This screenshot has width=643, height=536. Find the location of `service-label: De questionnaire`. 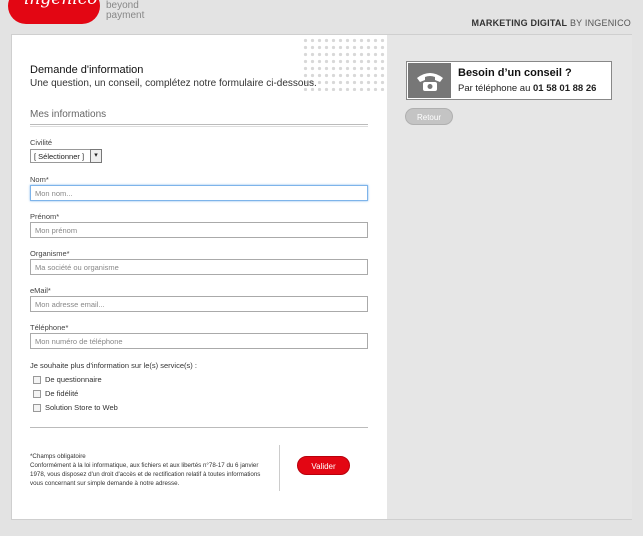

service-label: De questionnaire is located at coordinates (73, 379).